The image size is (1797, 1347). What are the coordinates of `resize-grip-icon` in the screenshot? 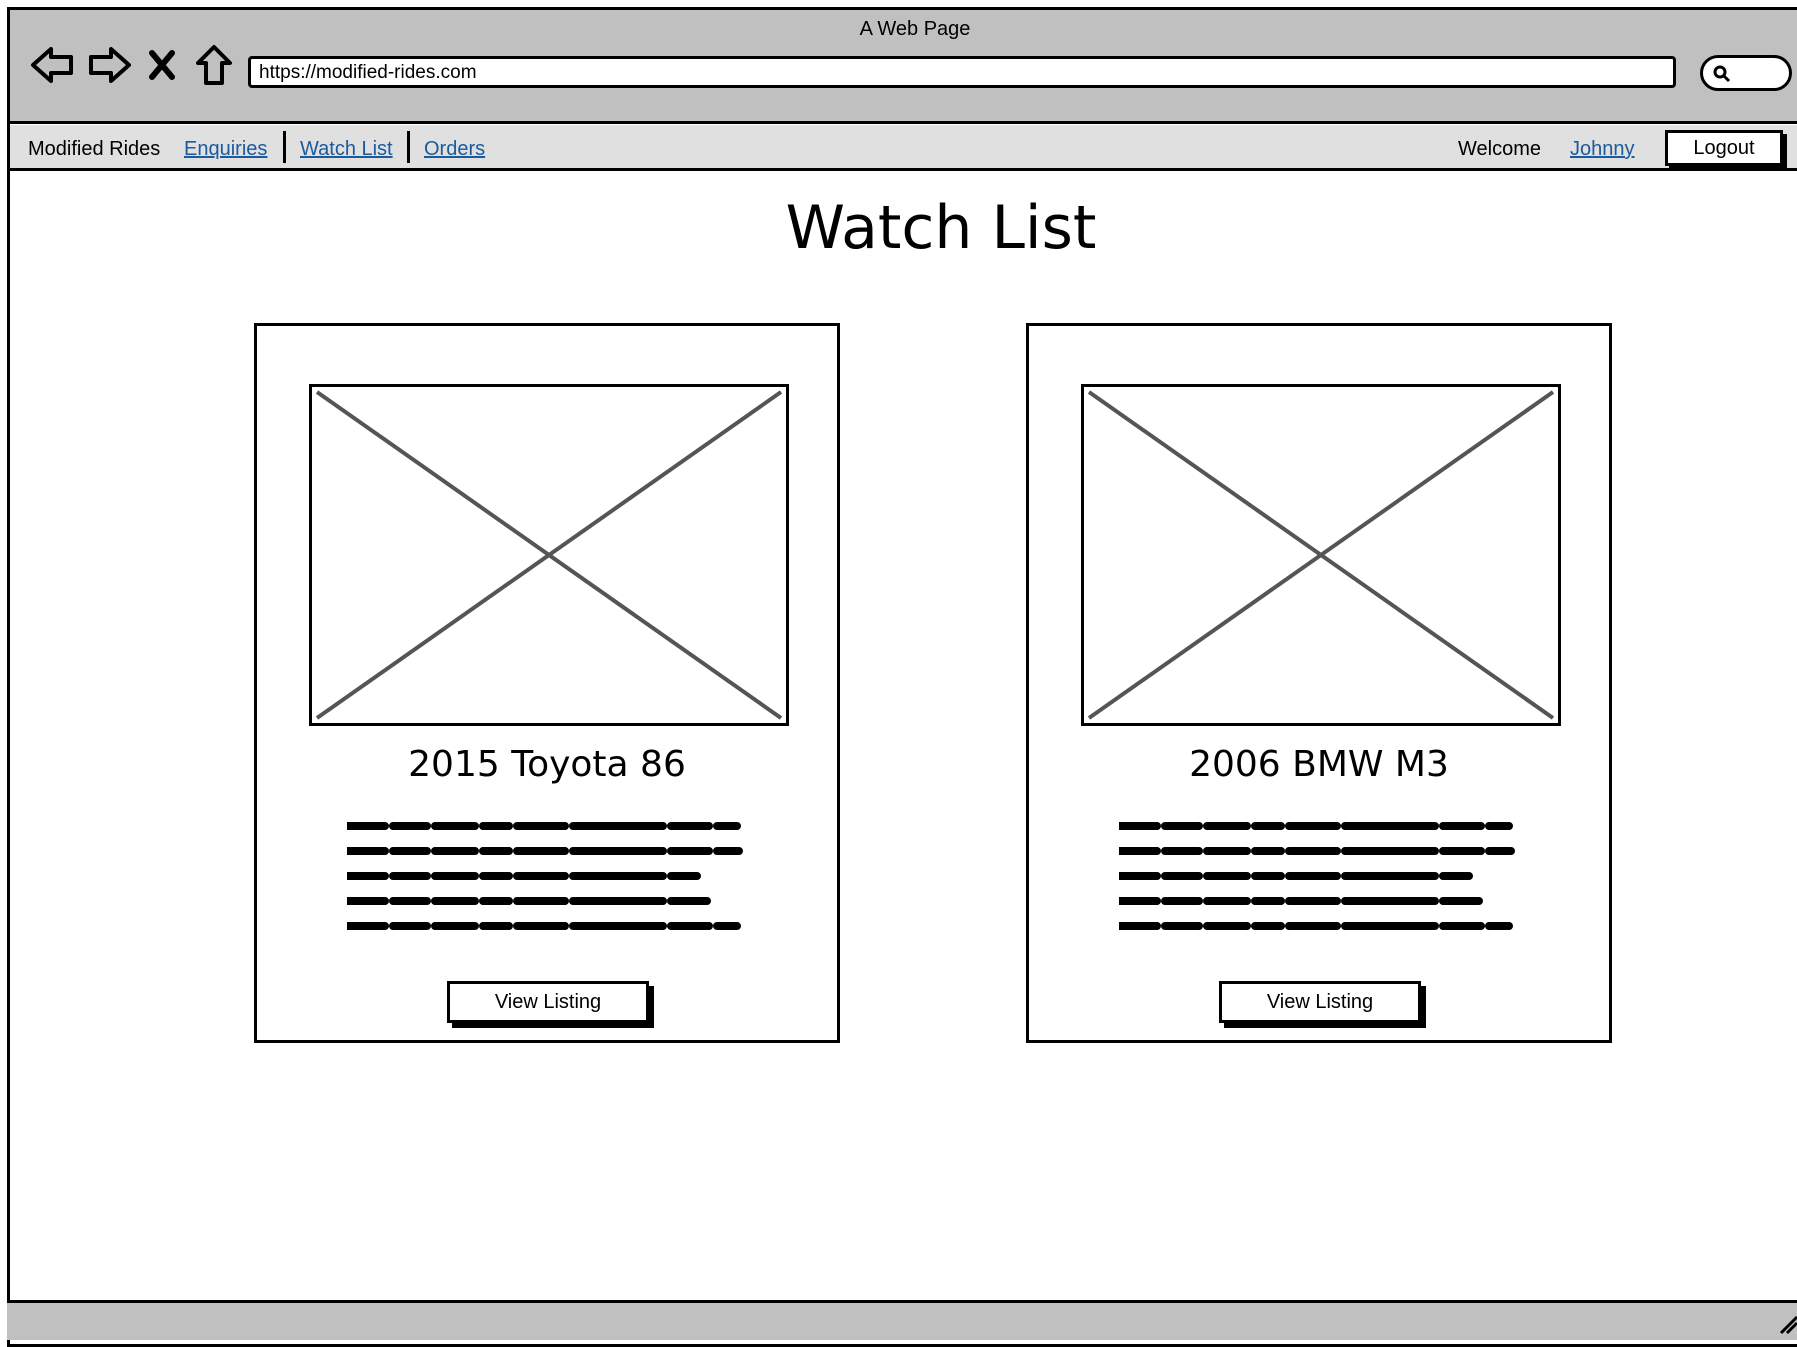 It's located at (1786, 1325).